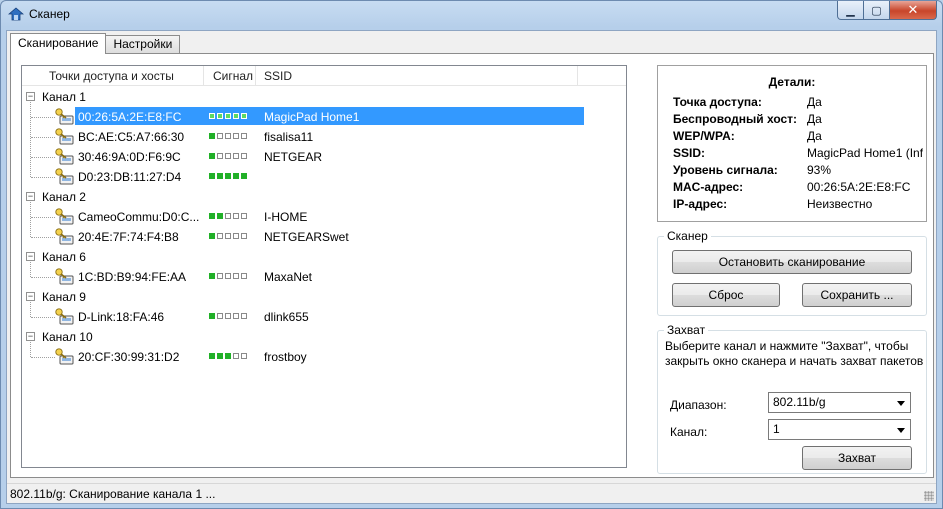 Image resolution: width=943 pixels, height=509 pixels. Describe the element at coordinates (324, 117) in the screenshot. I see `host-row: 00:26:5A:2E:E8:FC MagicPad Home1` at that location.